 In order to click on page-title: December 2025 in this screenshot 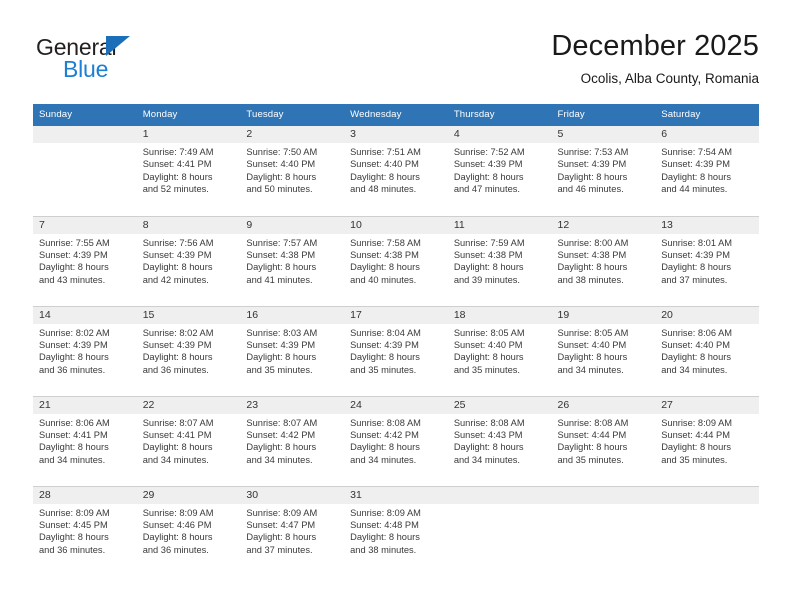, I will do `click(655, 46)`.